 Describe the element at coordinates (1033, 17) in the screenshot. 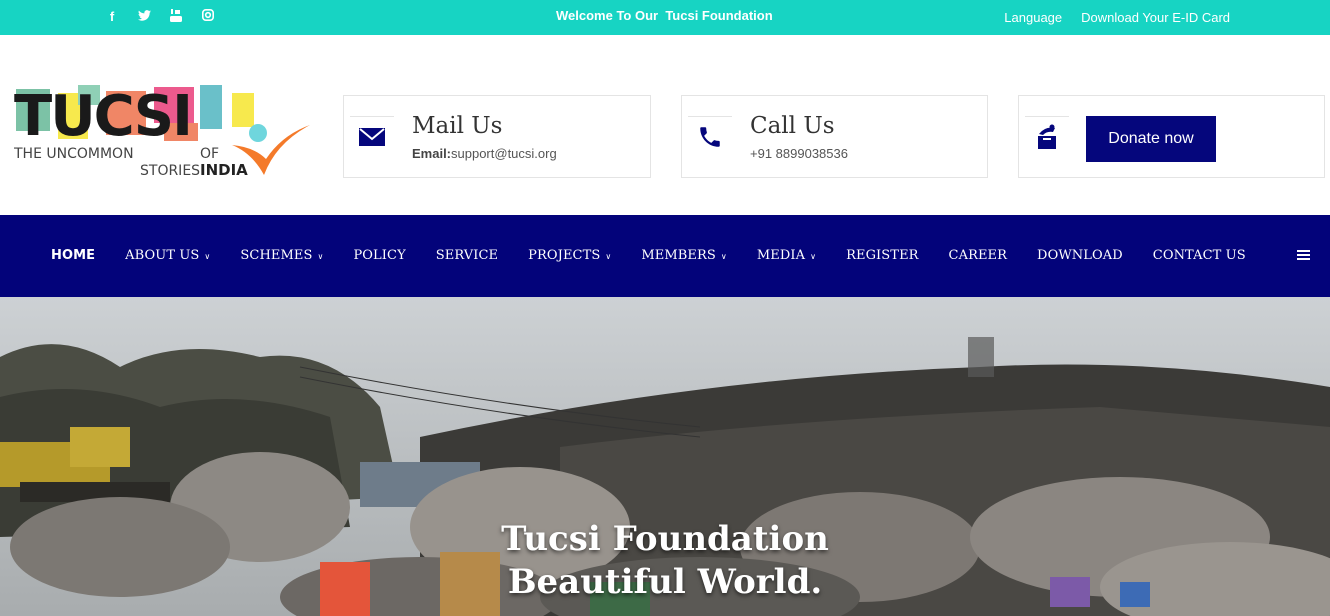

I see `language-link: Language` at that location.